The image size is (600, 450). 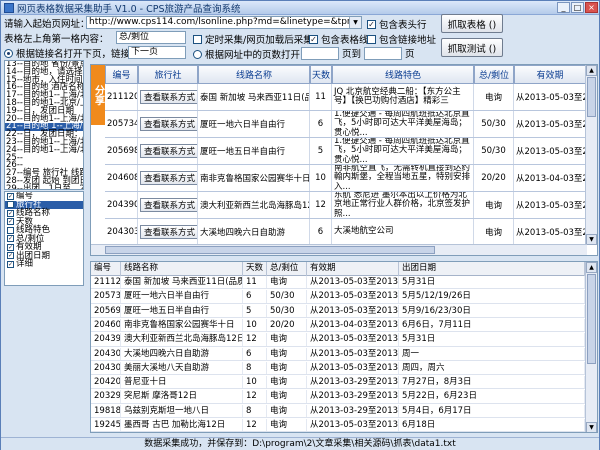 What do you see at coordinates (182, 269) in the screenshot?
I see `result-column-header: 线路名称` at bounding box center [182, 269].